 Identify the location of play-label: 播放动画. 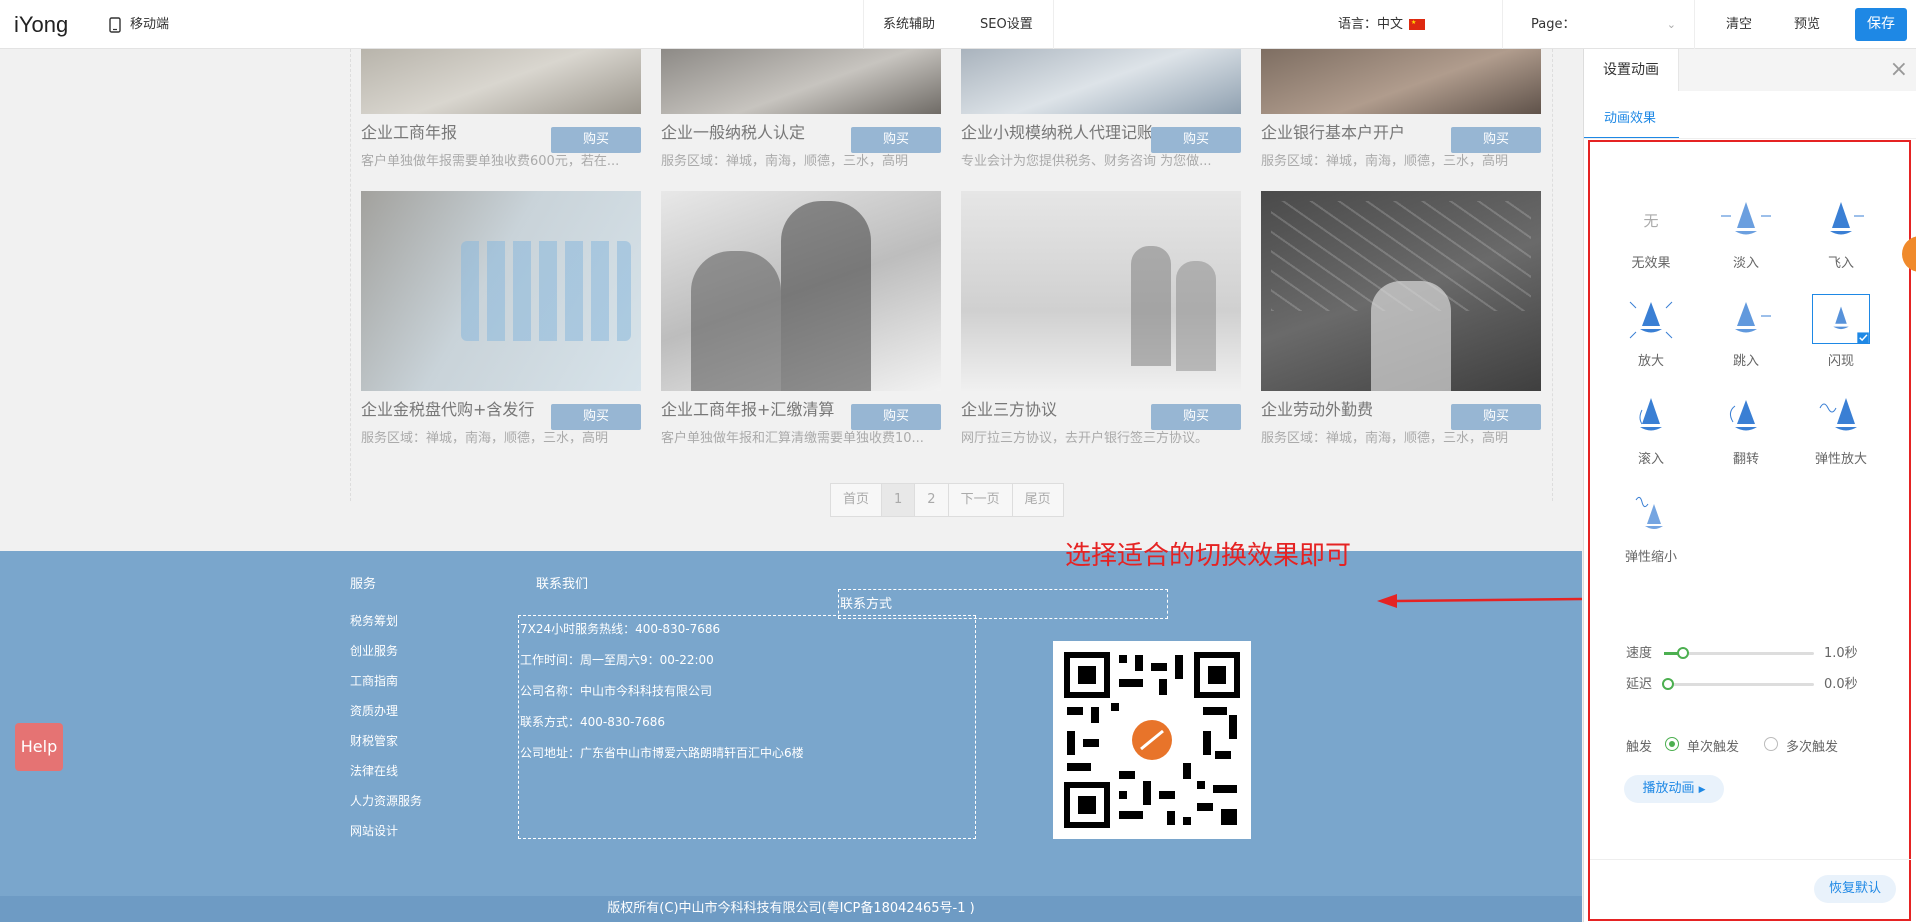
(1668, 788).